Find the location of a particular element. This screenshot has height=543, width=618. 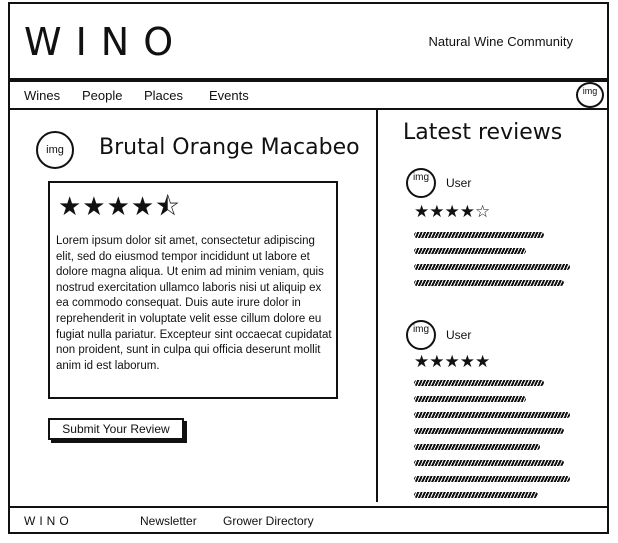

footer-link-newsletter: Newsletter is located at coordinates (168, 521).